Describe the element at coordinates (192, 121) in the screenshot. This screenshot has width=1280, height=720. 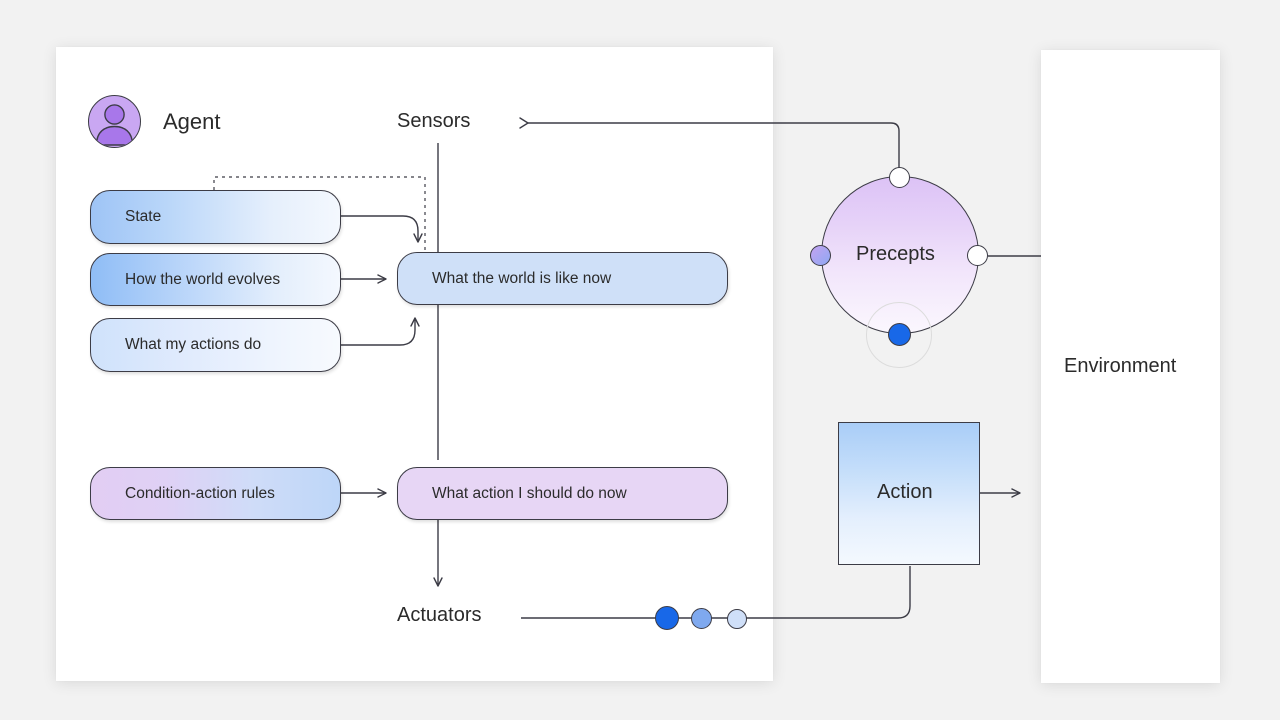
I see `agent-label: Agent` at that location.